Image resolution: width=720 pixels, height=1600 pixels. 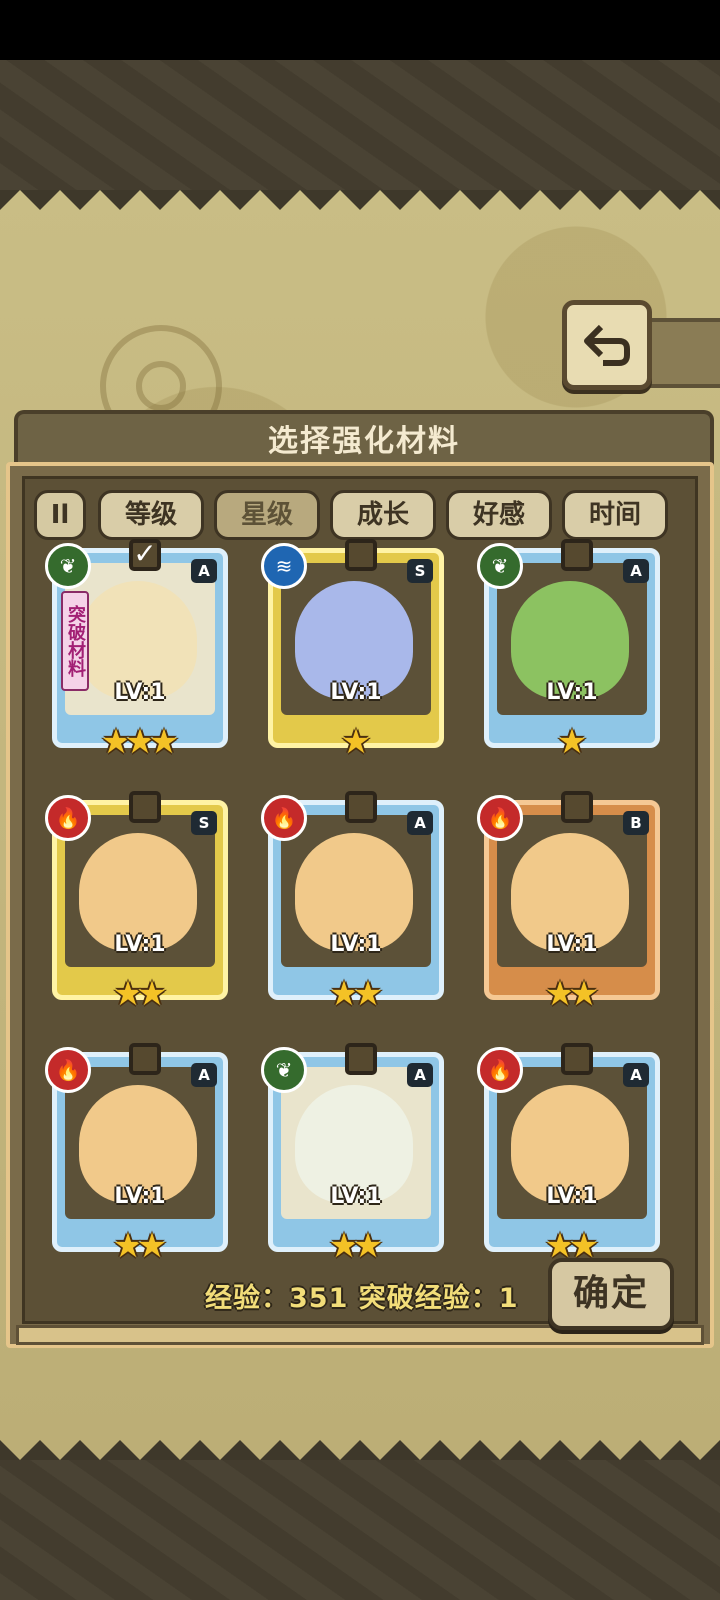 What do you see at coordinates (611, 1294) in the screenshot?
I see `confirm-button: 确定` at bounding box center [611, 1294].